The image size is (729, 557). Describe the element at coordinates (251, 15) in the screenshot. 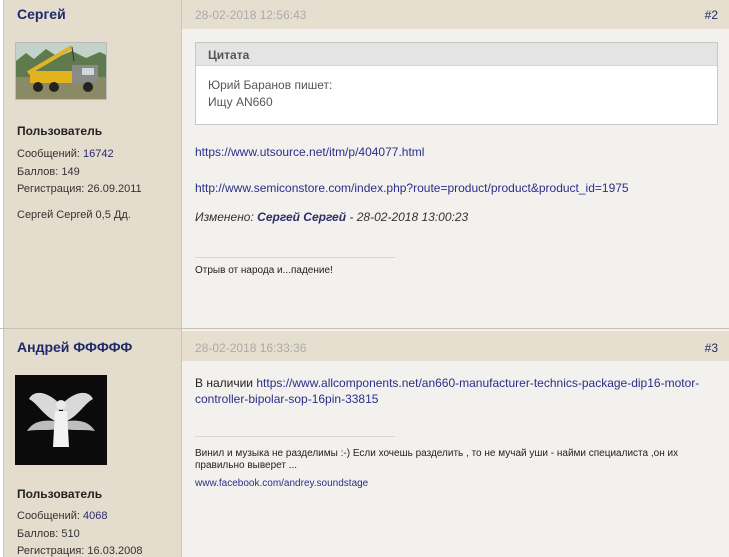

I see `post-date: 28-02-2018 12:56:43` at that location.